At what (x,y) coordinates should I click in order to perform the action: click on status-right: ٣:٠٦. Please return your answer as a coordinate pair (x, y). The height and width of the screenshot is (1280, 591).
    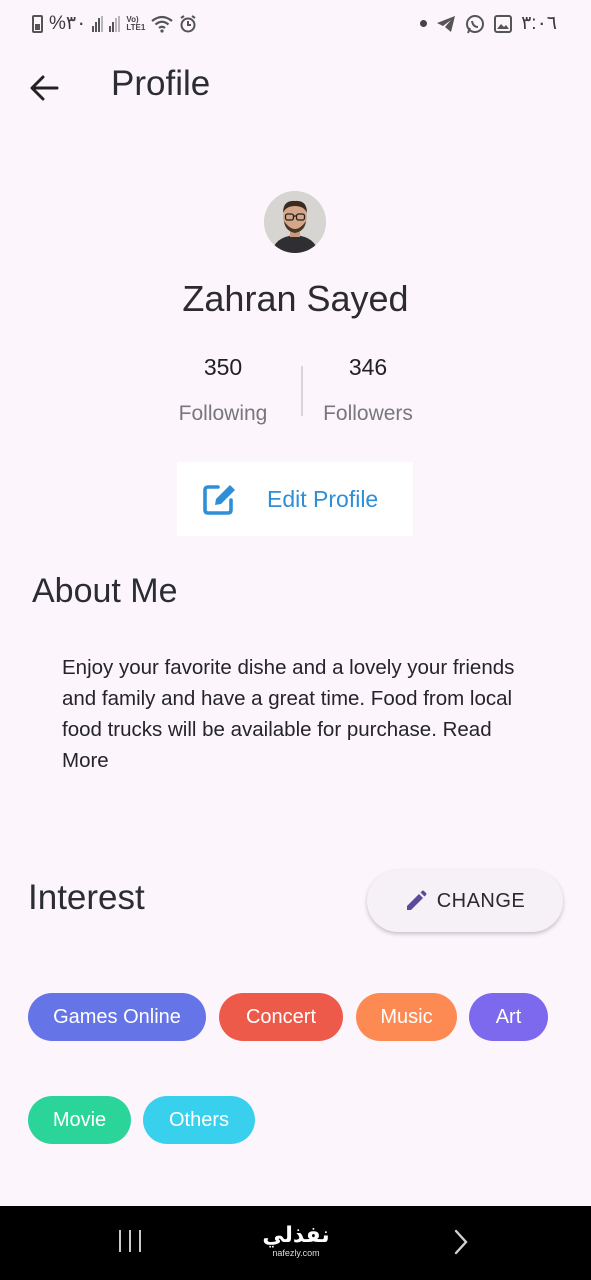
    Looking at the image, I should click on (488, 23).